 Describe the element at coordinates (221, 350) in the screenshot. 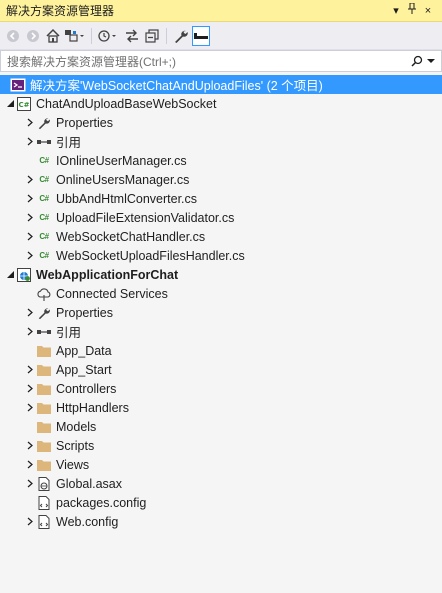

I see `tree-item-folder: App_Data` at that location.